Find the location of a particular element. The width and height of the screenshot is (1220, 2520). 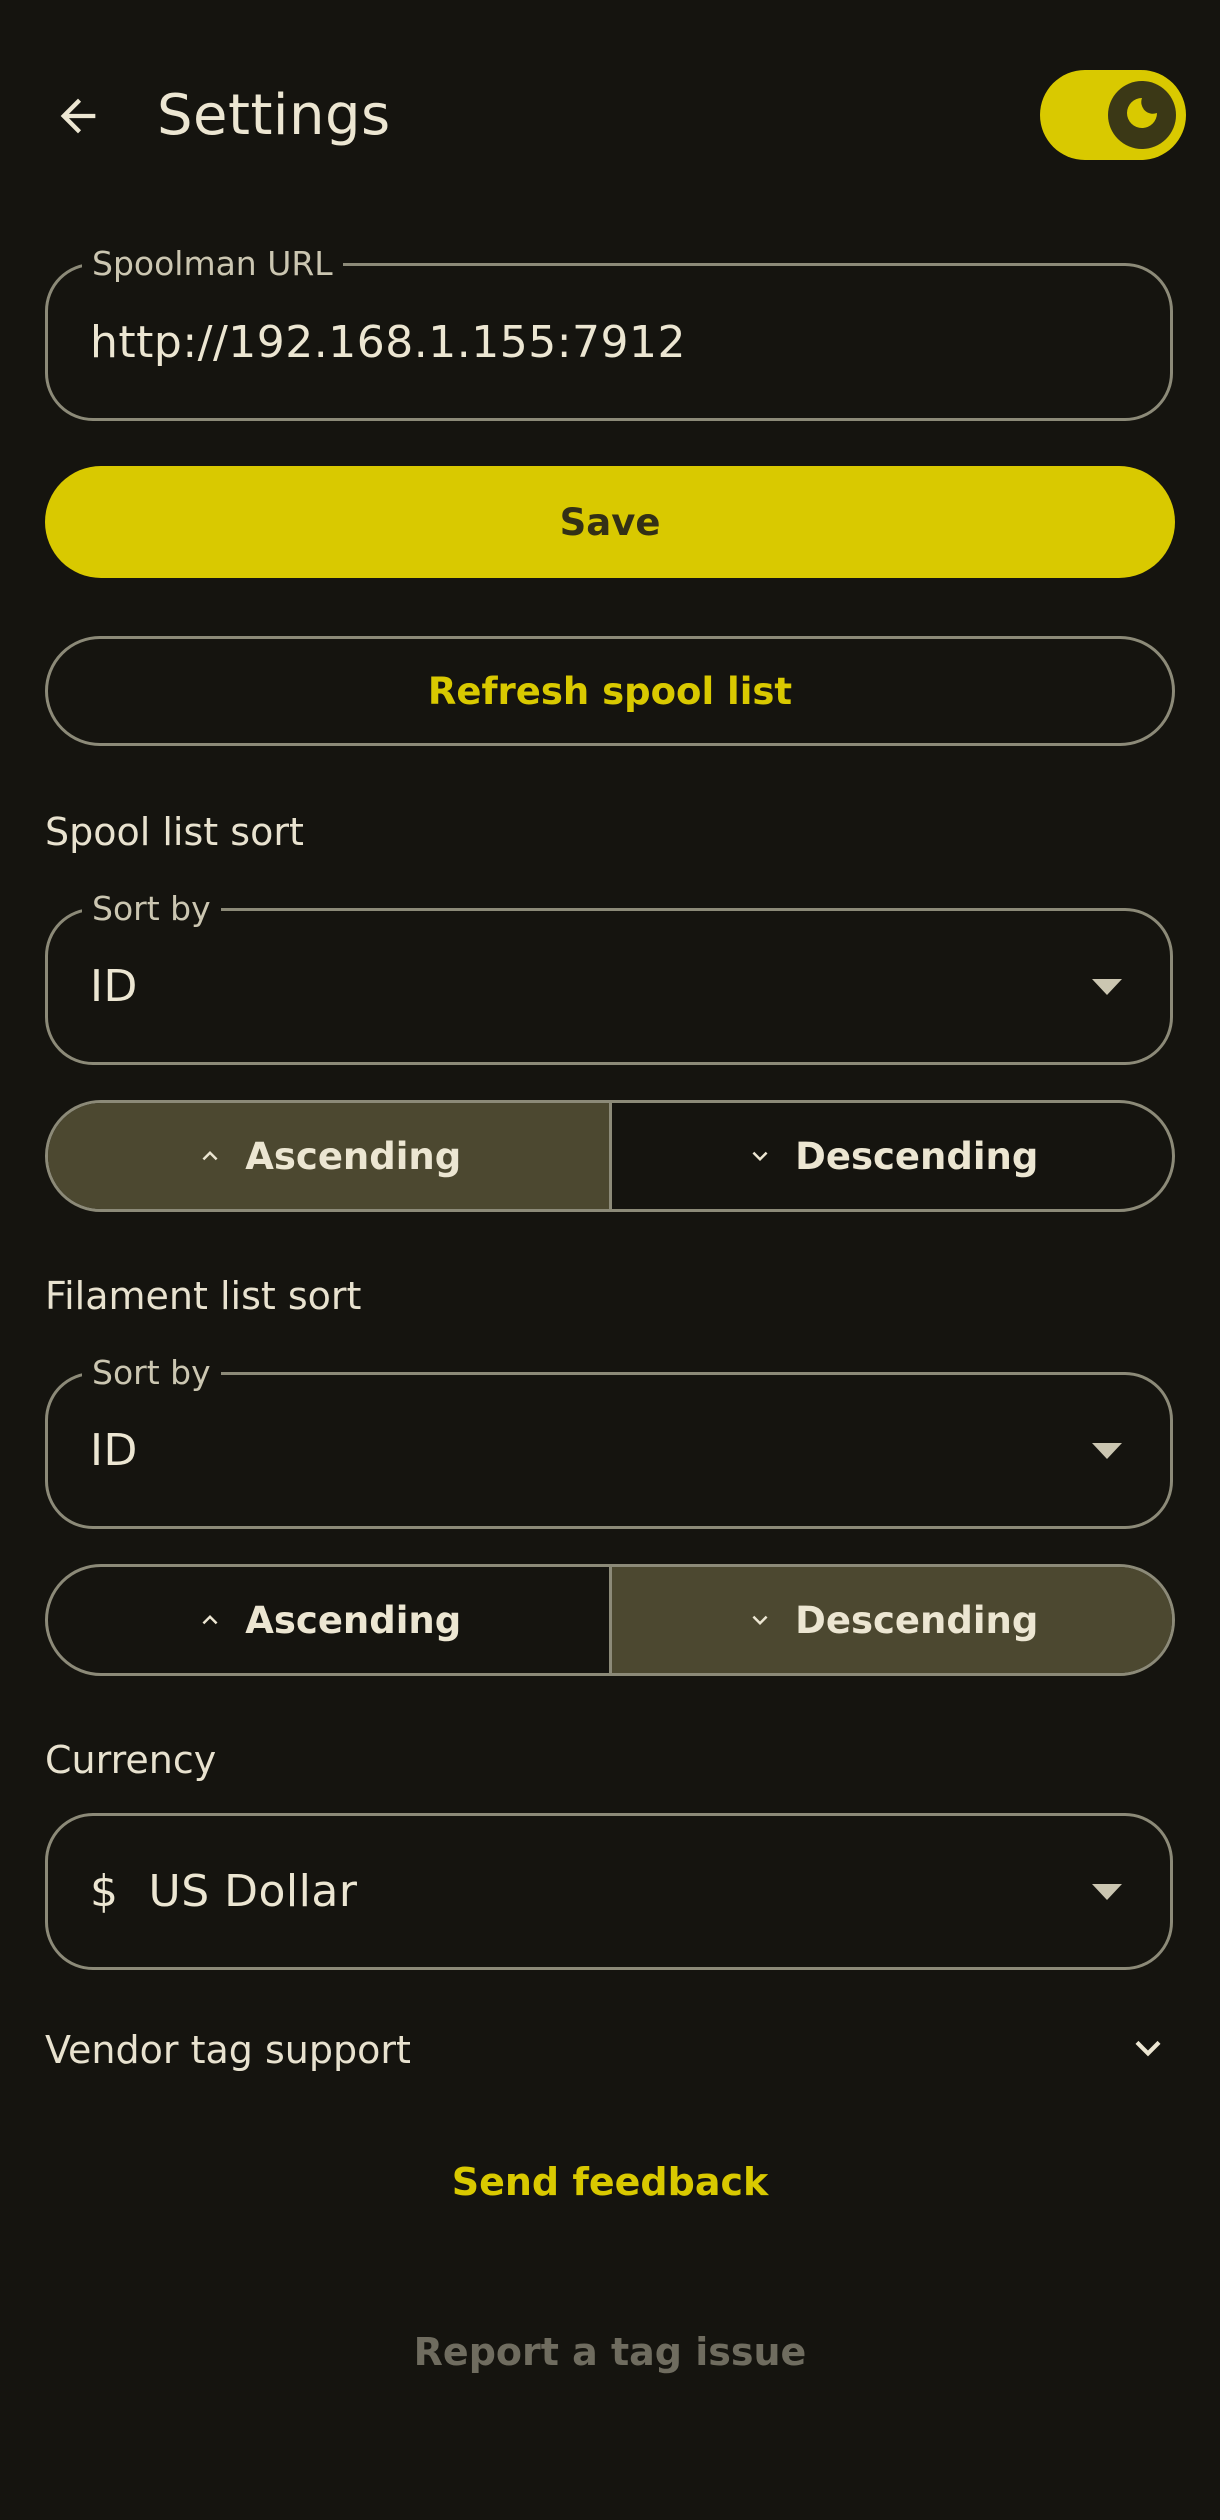

theme-toggle is located at coordinates (1113, 115).